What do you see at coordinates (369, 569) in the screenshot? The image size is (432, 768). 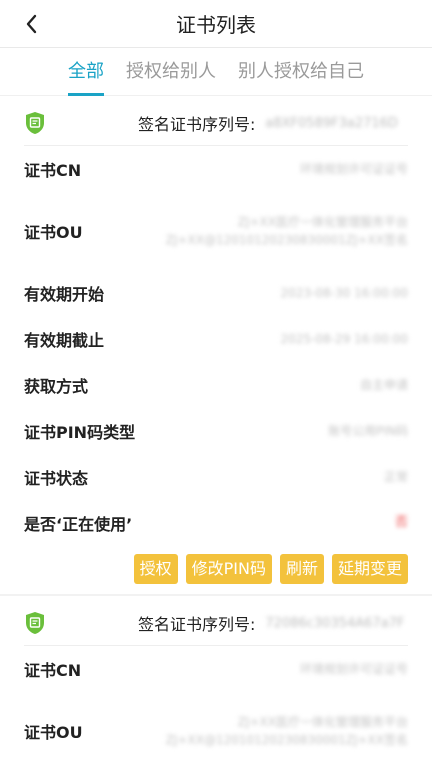 I see `extend-change-button: 延期变更` at bounding box center [369, 569].